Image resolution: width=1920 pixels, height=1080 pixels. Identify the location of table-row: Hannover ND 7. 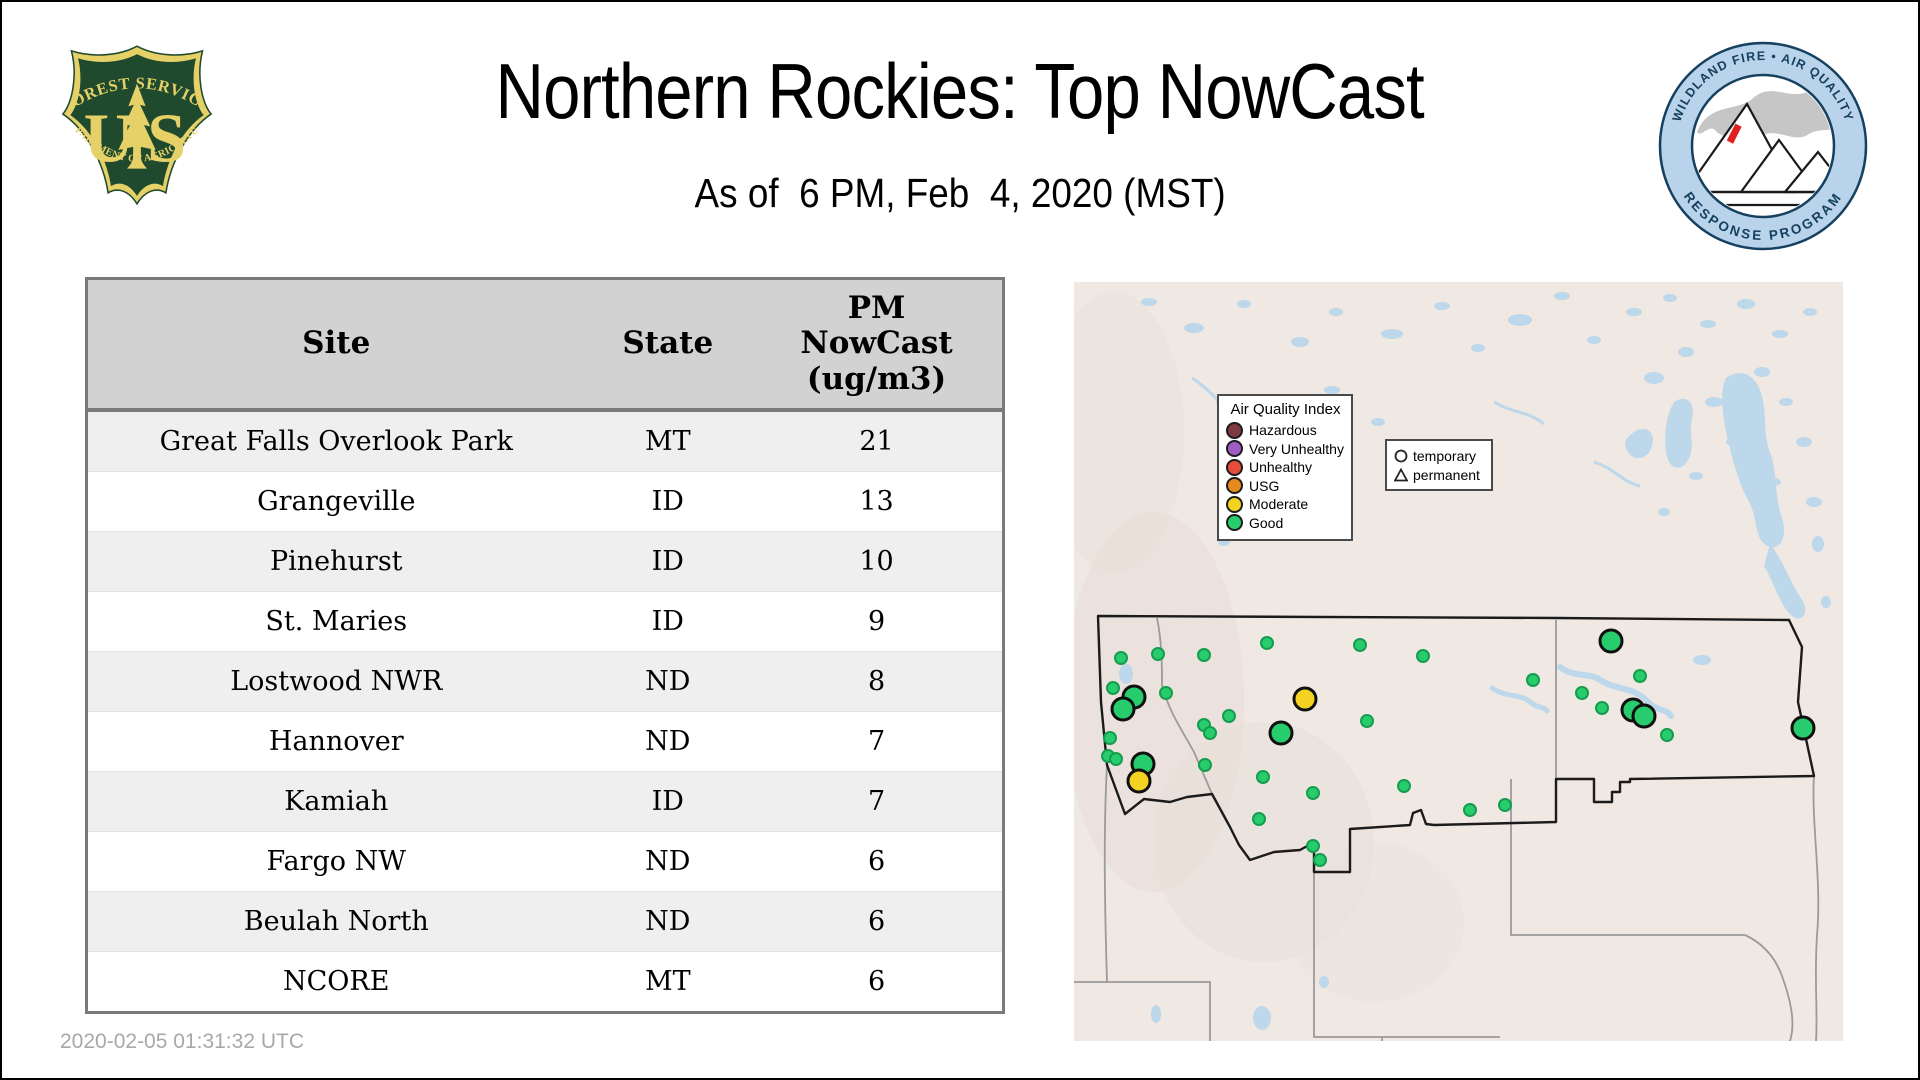
(545, 741).